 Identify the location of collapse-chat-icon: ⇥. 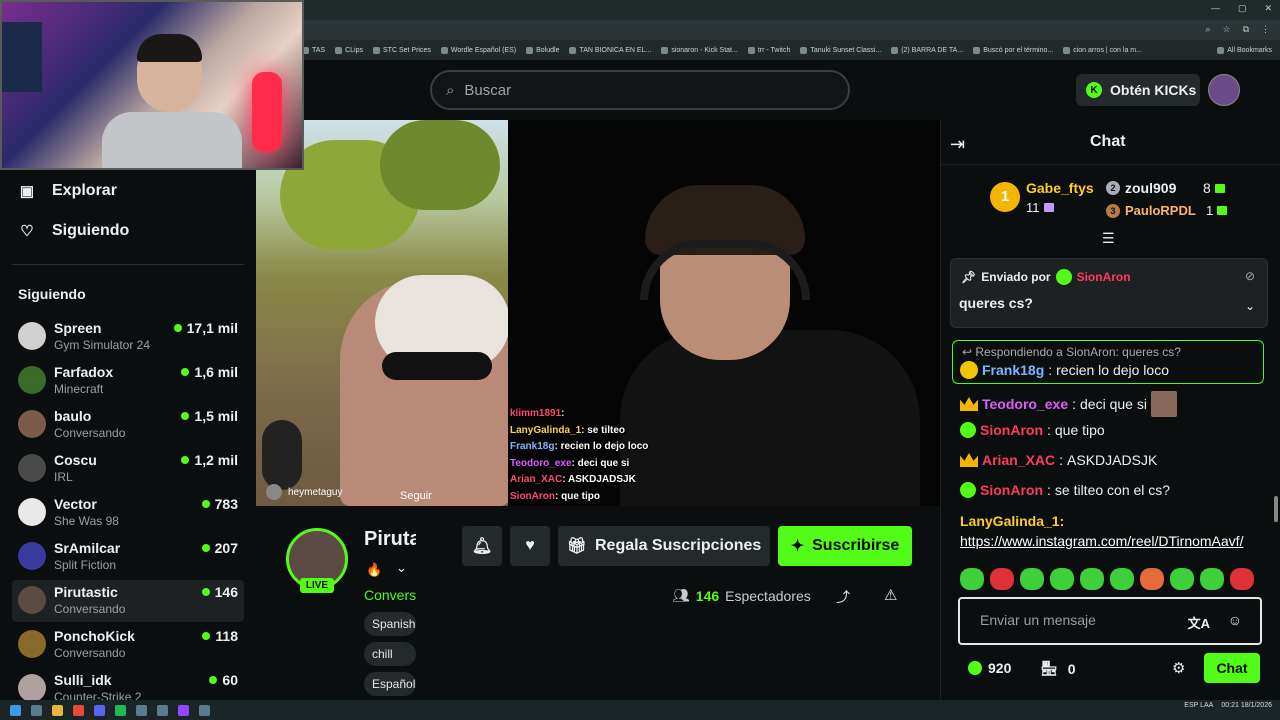
(957, 144).